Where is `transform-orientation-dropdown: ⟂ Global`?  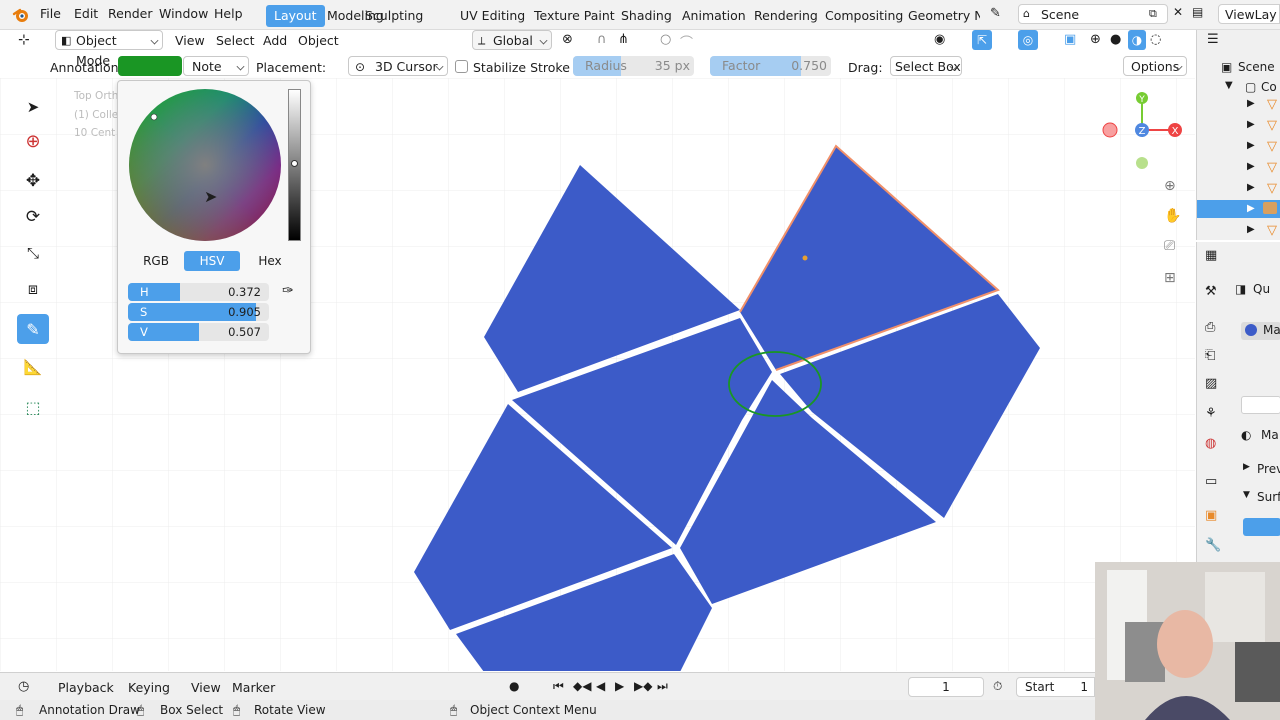 transform-orientation-dropdown: ⟂ Global is located at coordinates (512, 40).